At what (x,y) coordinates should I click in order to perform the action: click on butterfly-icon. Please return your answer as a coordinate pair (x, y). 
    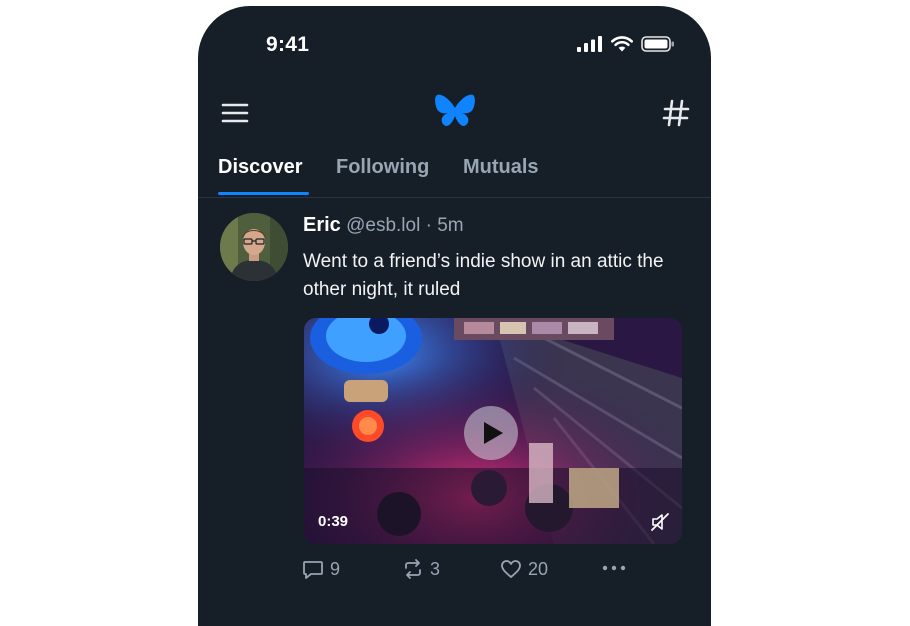
    Looking at the image, I should click on (455, 110).